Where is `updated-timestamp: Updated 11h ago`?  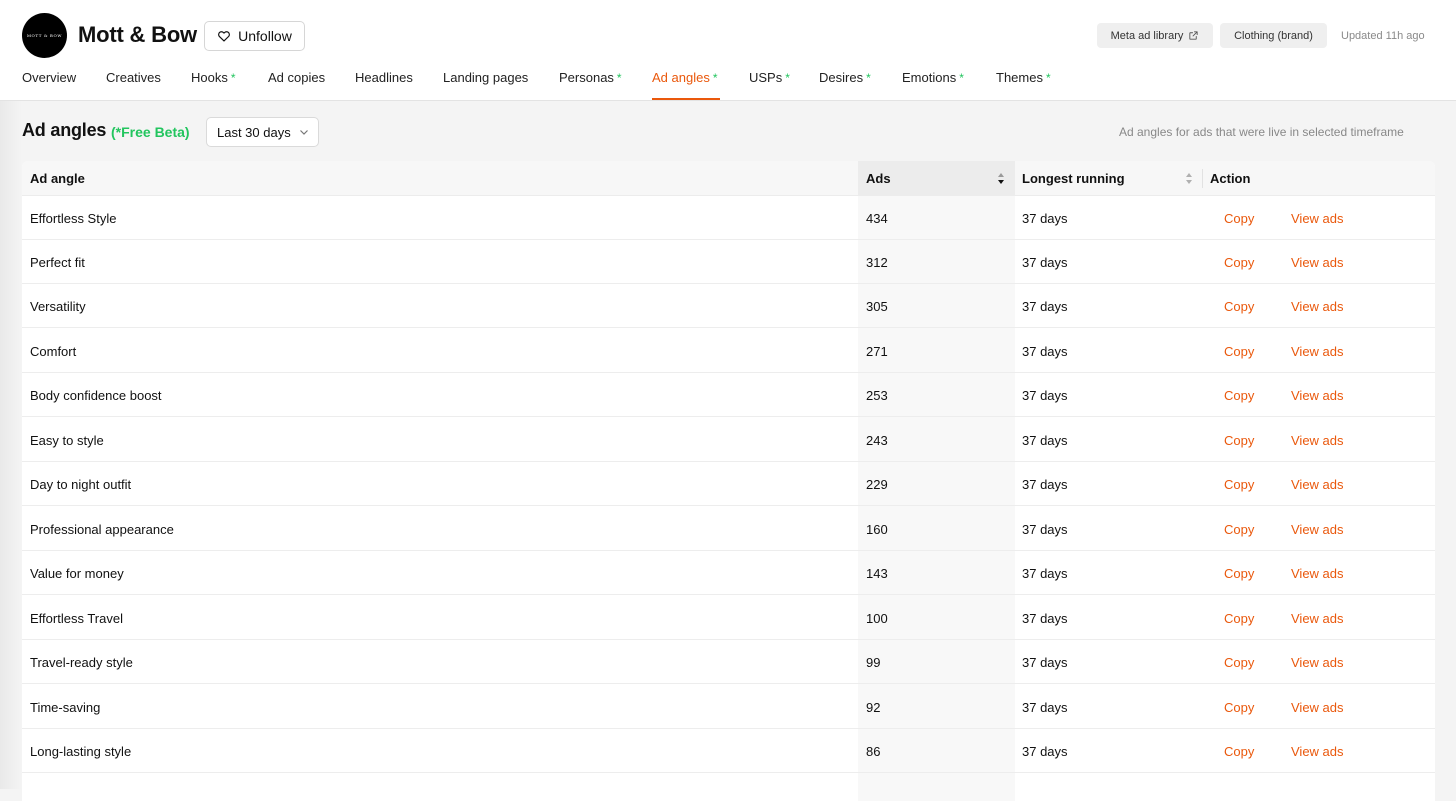
updated-timestamp: Updated 11h ago is located at coordinates (1383, 36).